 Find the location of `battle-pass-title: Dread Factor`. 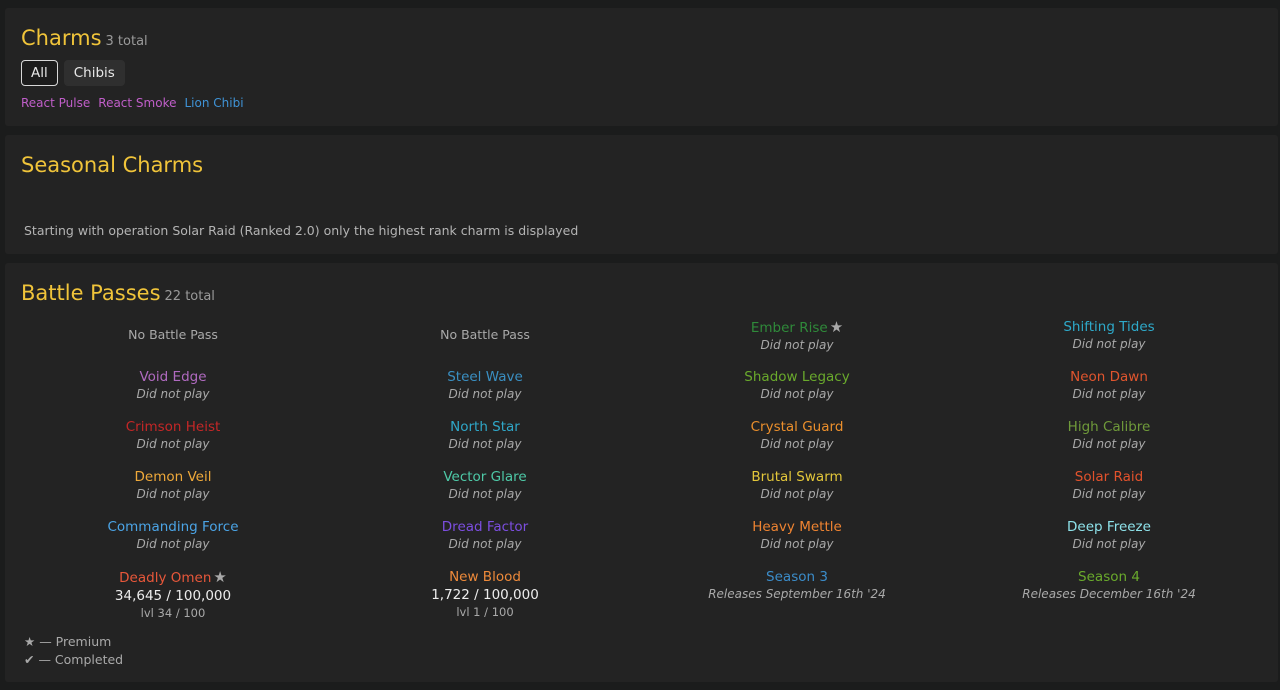

battle-pass-title: Dread Factor is located at coordinates (485, 527).